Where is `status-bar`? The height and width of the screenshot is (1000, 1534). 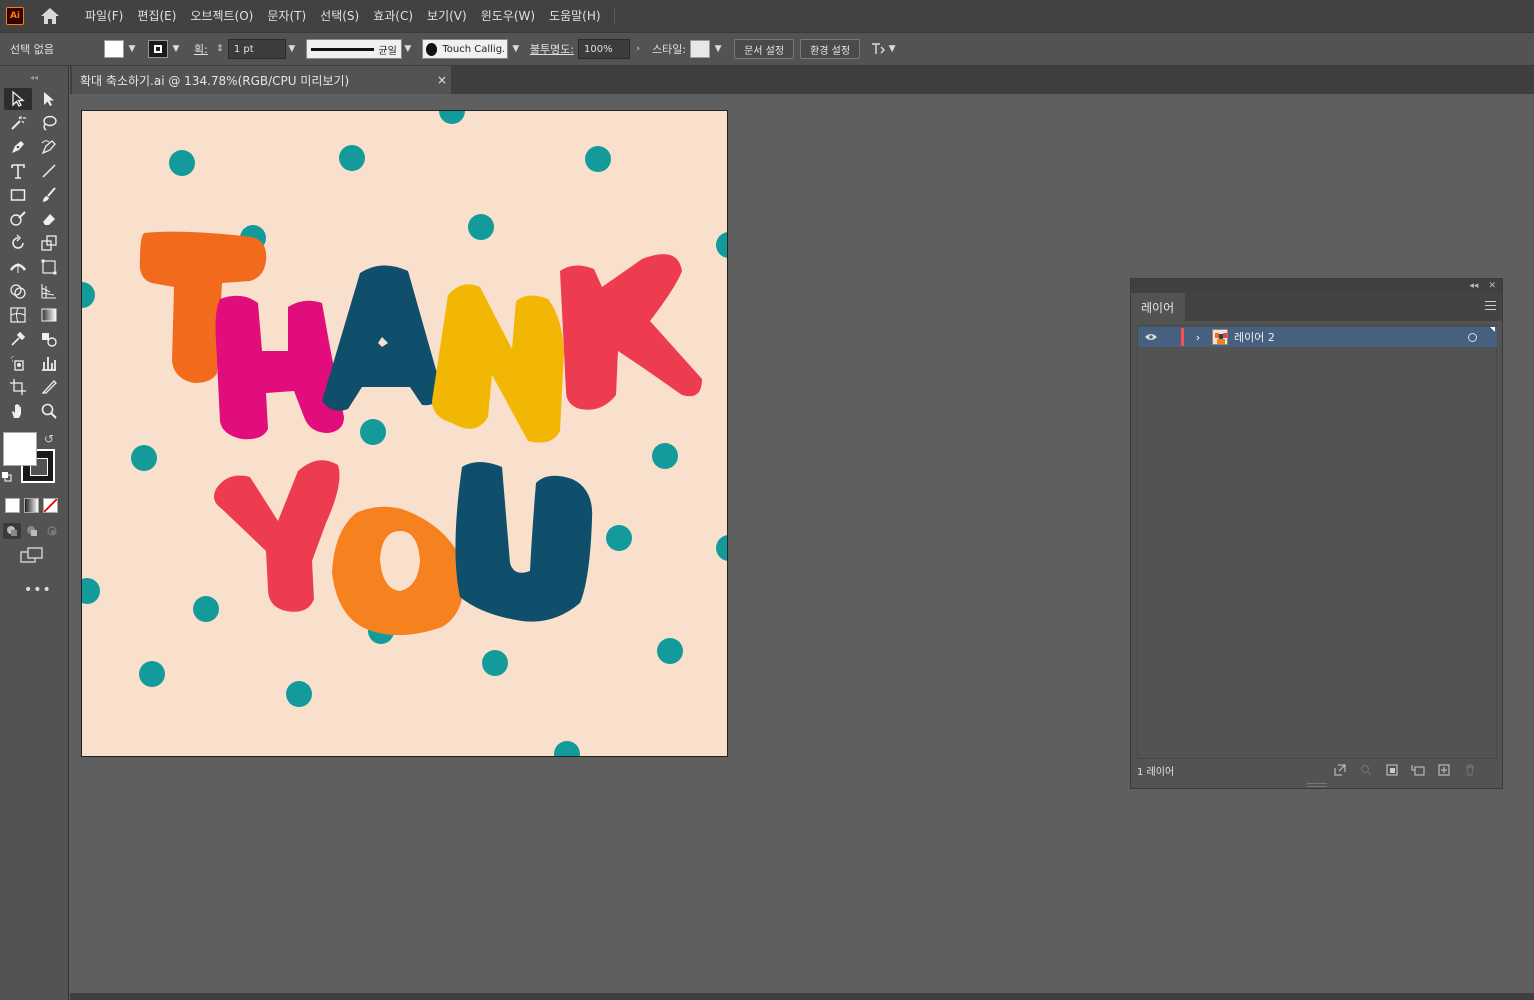 status-bar is located at coordinates (802, 996).